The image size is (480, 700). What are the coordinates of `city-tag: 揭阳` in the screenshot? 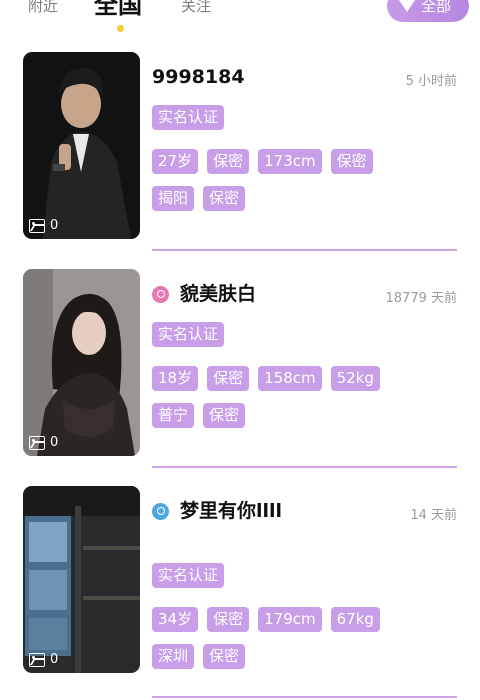 It's located at (173, 198).